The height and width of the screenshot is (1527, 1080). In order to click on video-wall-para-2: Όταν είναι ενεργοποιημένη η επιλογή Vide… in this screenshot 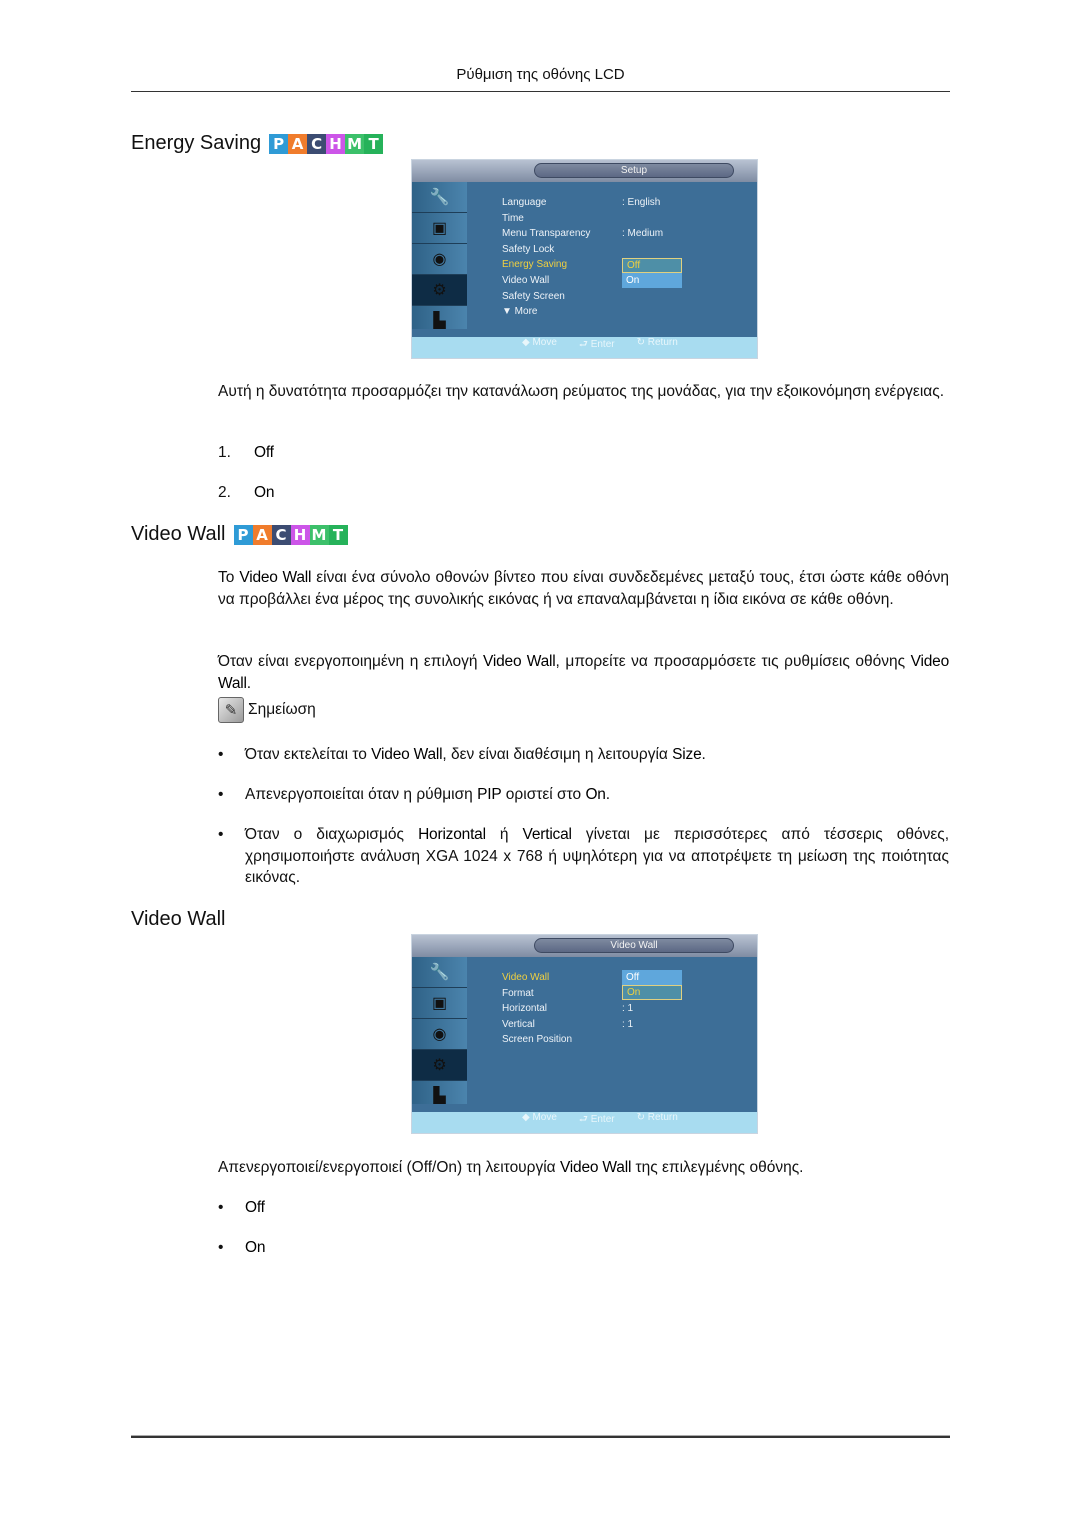, I will do `click(584, 672)`.